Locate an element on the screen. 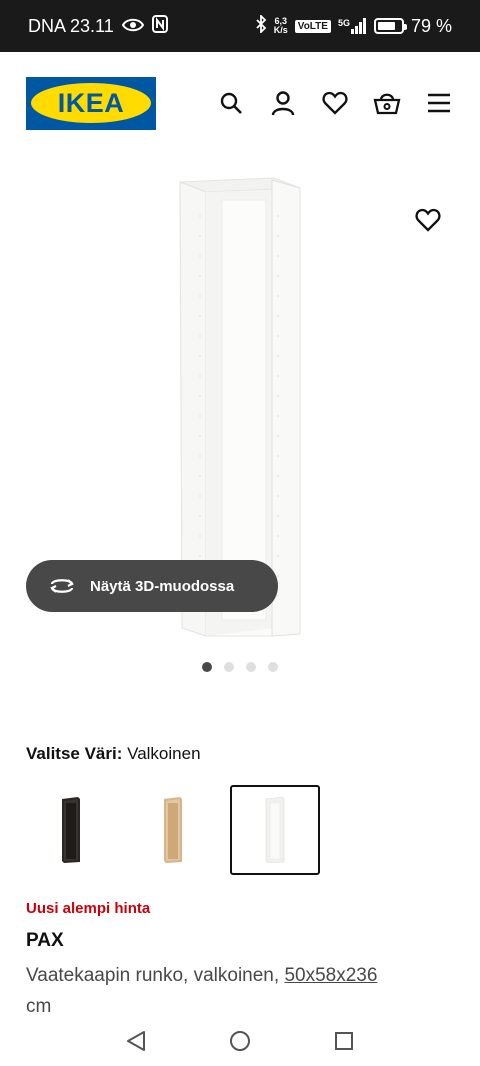  swatch-image-oak is located at coordinates (173, 830).